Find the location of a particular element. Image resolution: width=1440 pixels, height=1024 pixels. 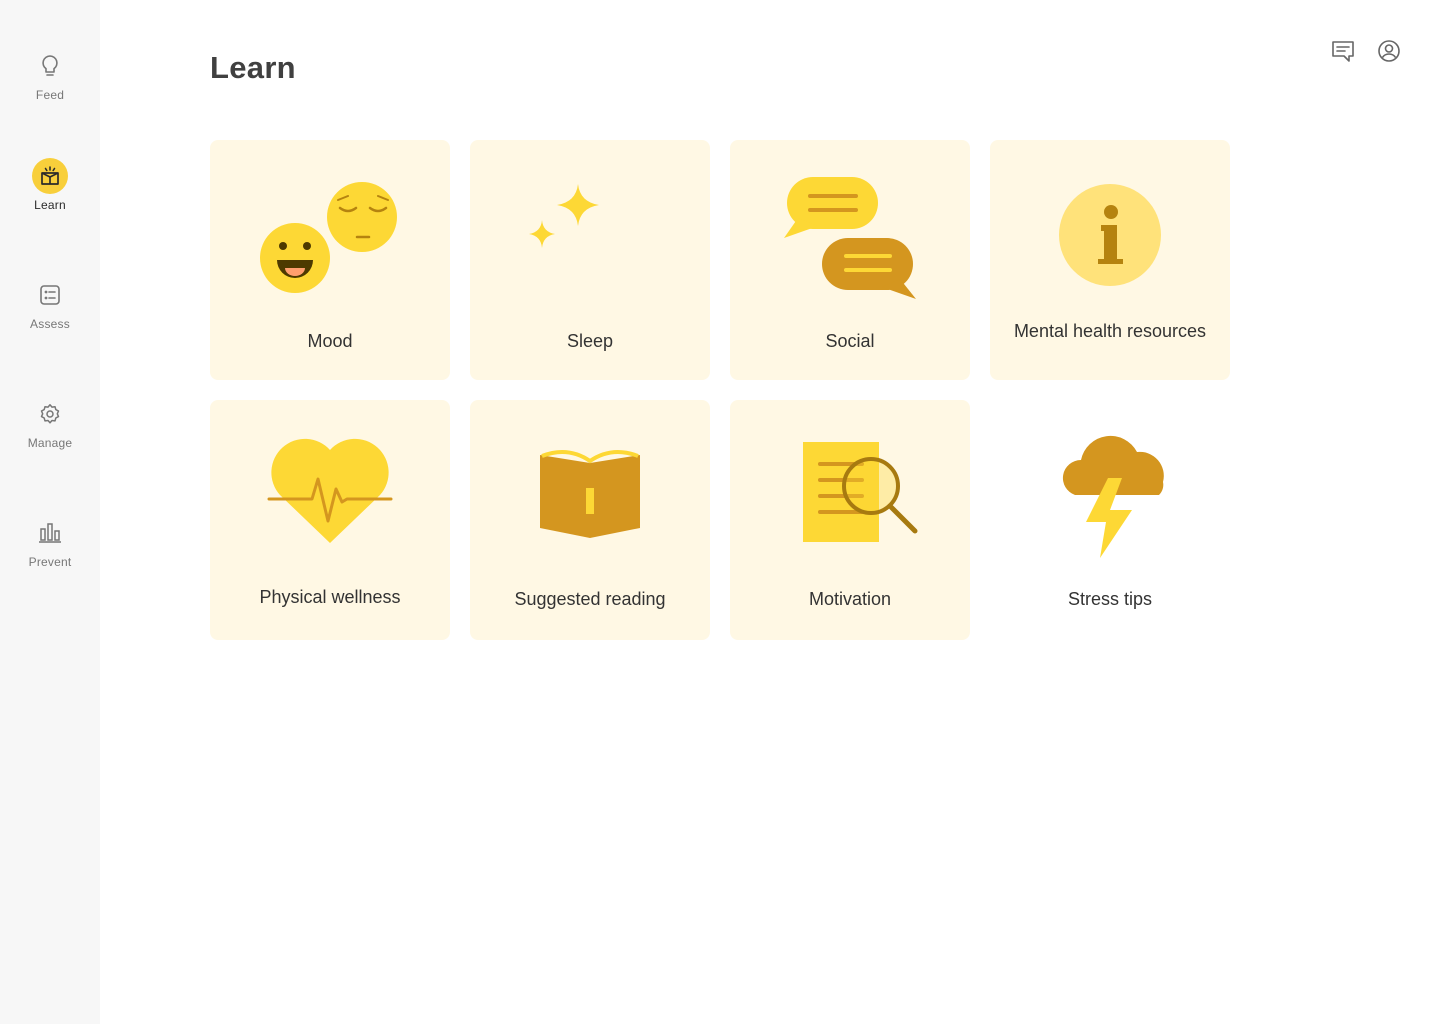

tile-label: Motivation is located at coordinates (850, 599).